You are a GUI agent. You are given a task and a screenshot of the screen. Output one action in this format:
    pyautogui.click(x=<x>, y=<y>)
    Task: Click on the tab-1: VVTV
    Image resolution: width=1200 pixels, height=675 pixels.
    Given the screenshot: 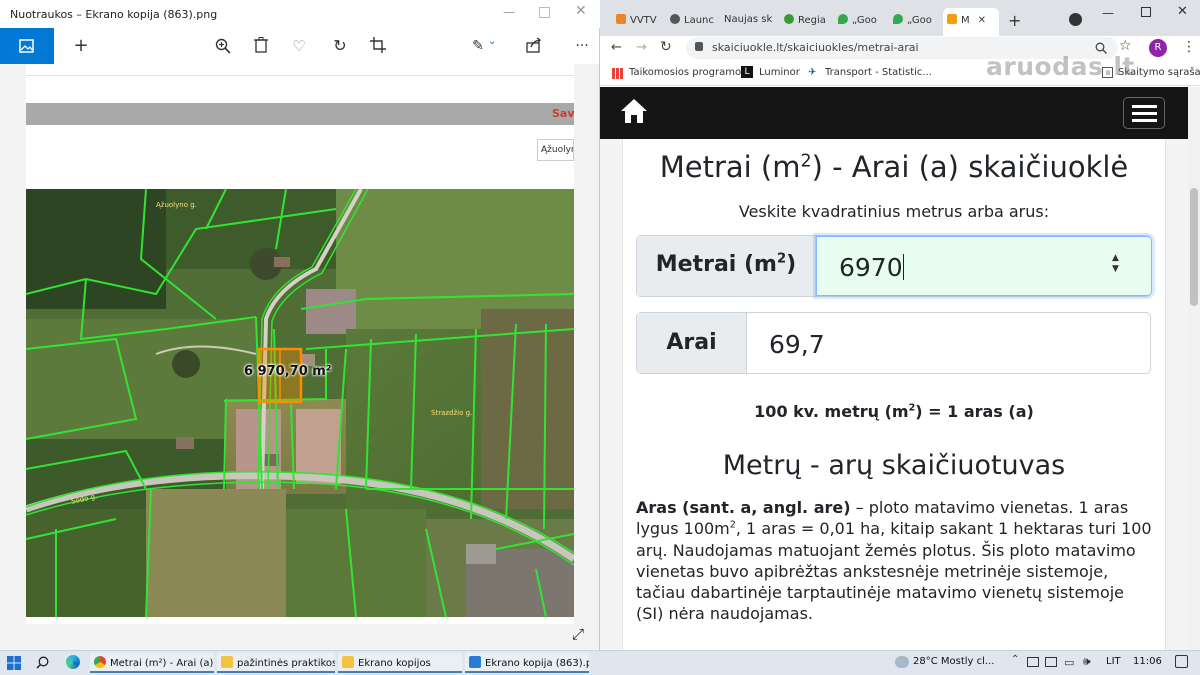 What is the action you would take?
    pyautogui.click(x=637, y=22)
    